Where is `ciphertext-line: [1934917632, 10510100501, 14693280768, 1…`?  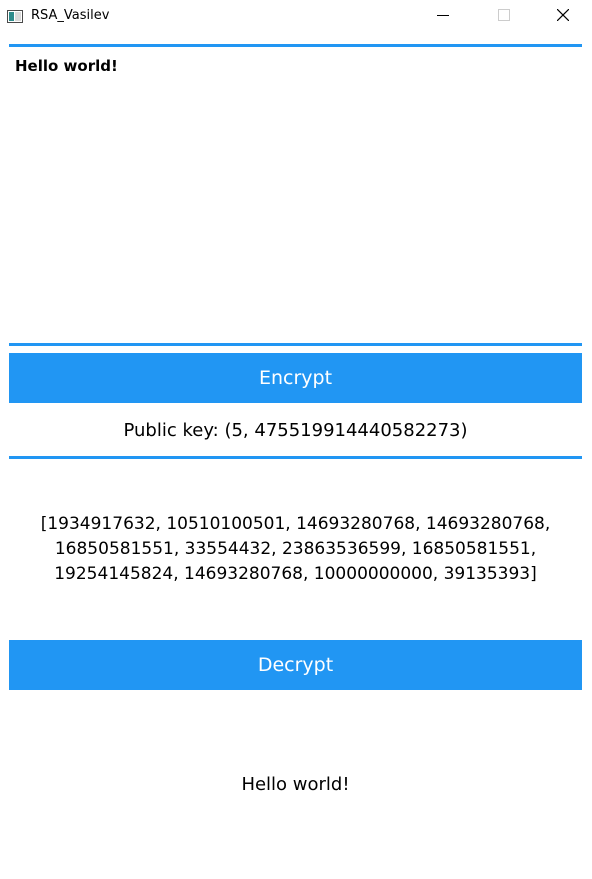
ciphertext-line: [1934917632, 10510100501, 14693280768, 1… is located at coordinates (295, 524).